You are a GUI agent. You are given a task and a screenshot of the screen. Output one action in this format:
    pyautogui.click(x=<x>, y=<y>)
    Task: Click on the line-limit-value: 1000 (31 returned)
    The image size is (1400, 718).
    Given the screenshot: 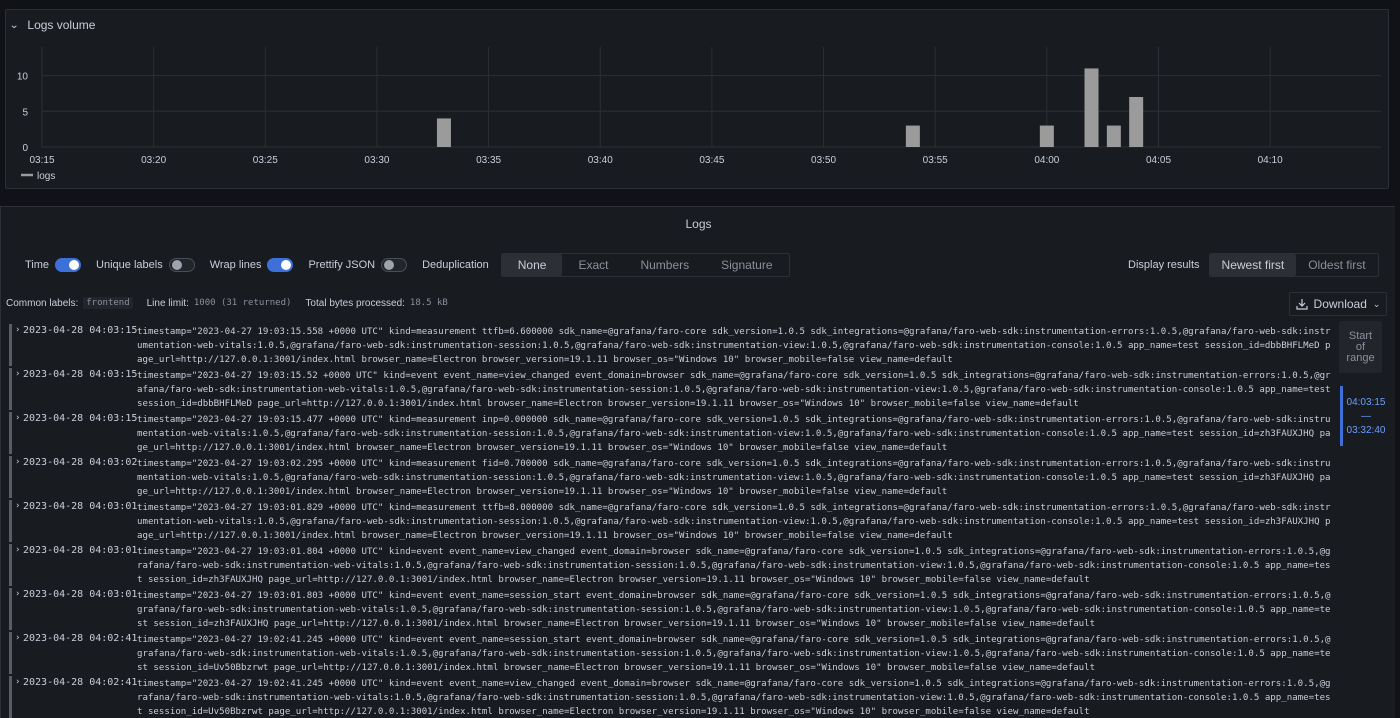 What is the action you would take?
    pyautogui.click(x=242, y=303)
    